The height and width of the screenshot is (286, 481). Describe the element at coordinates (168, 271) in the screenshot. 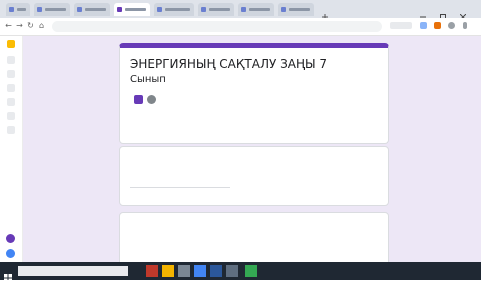

I see `file-explorer-icon` at that location.